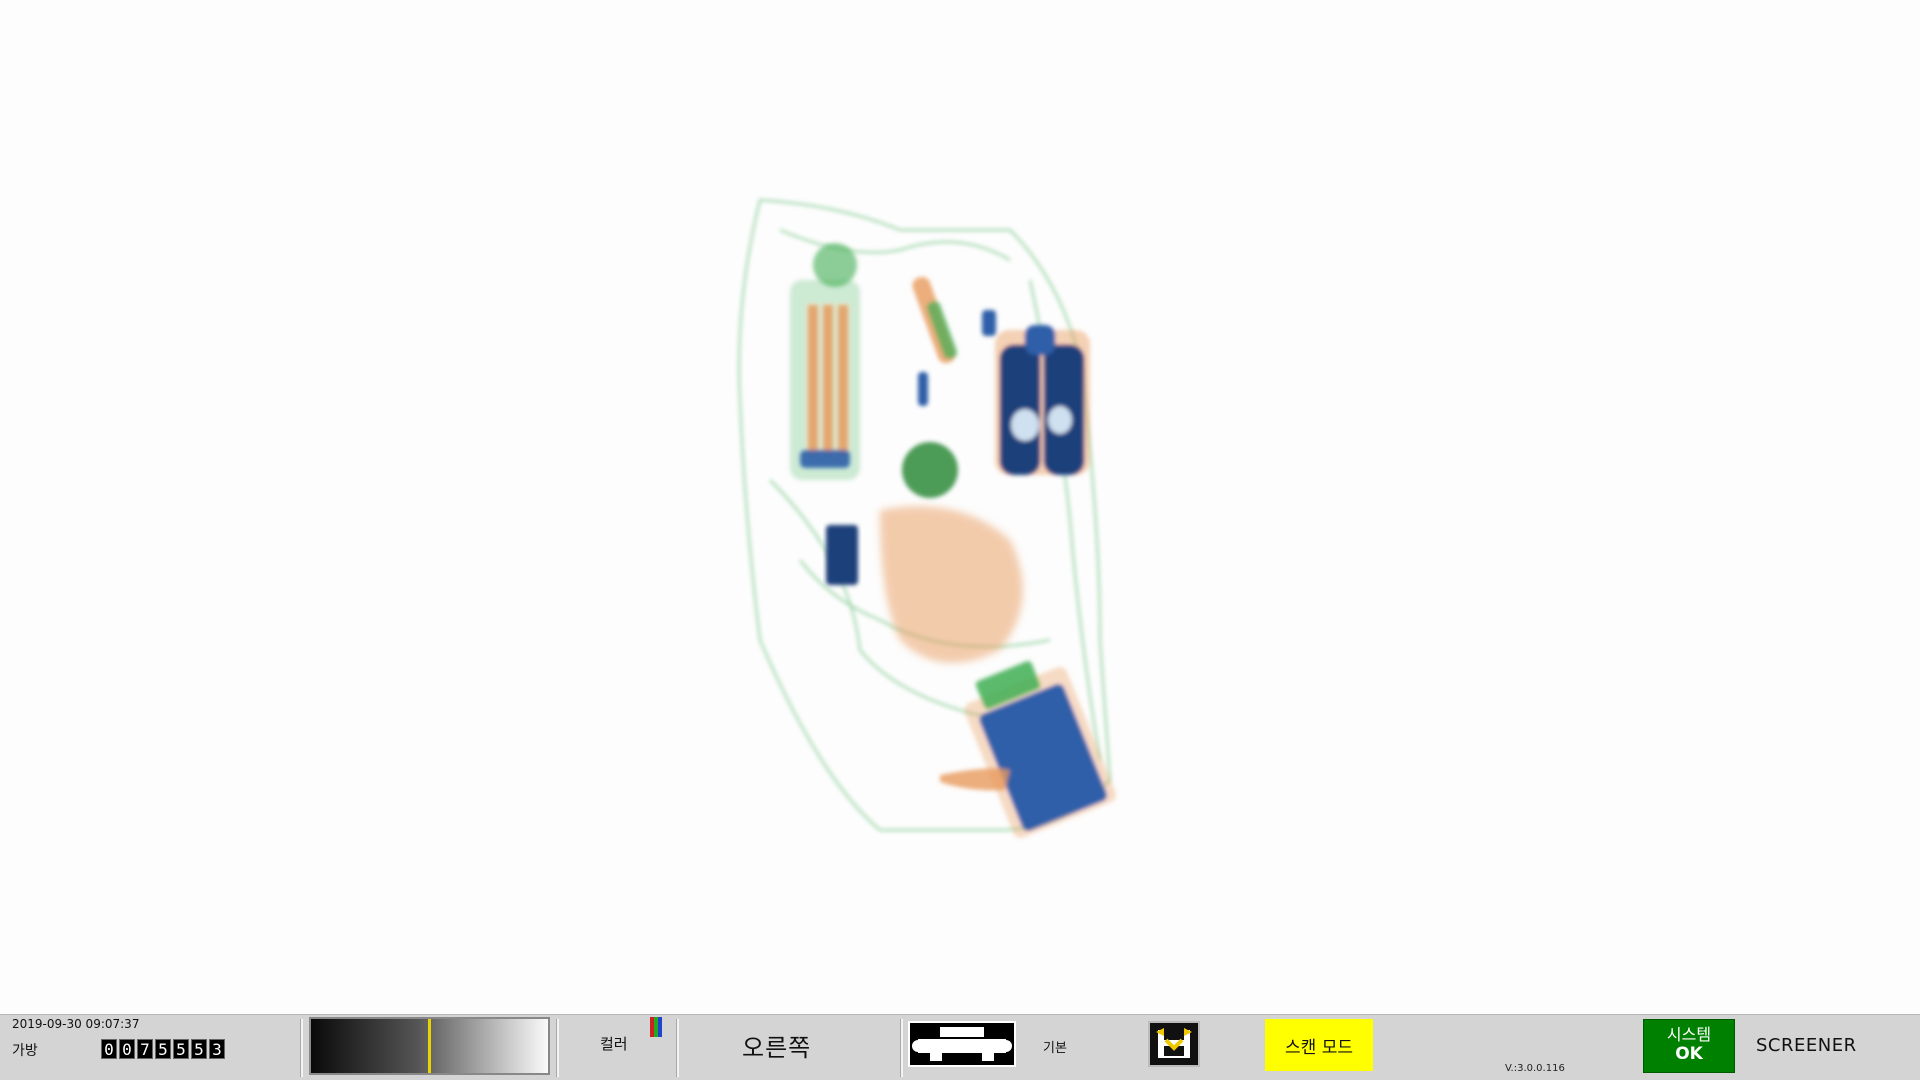 Image resolution: width=1920 pixels, height=1080 pixels. What do you see at coordinates (614, 1043) in the screenshot?
I see `color-mode-label: 컬러` at bounding box center [614, 1043].